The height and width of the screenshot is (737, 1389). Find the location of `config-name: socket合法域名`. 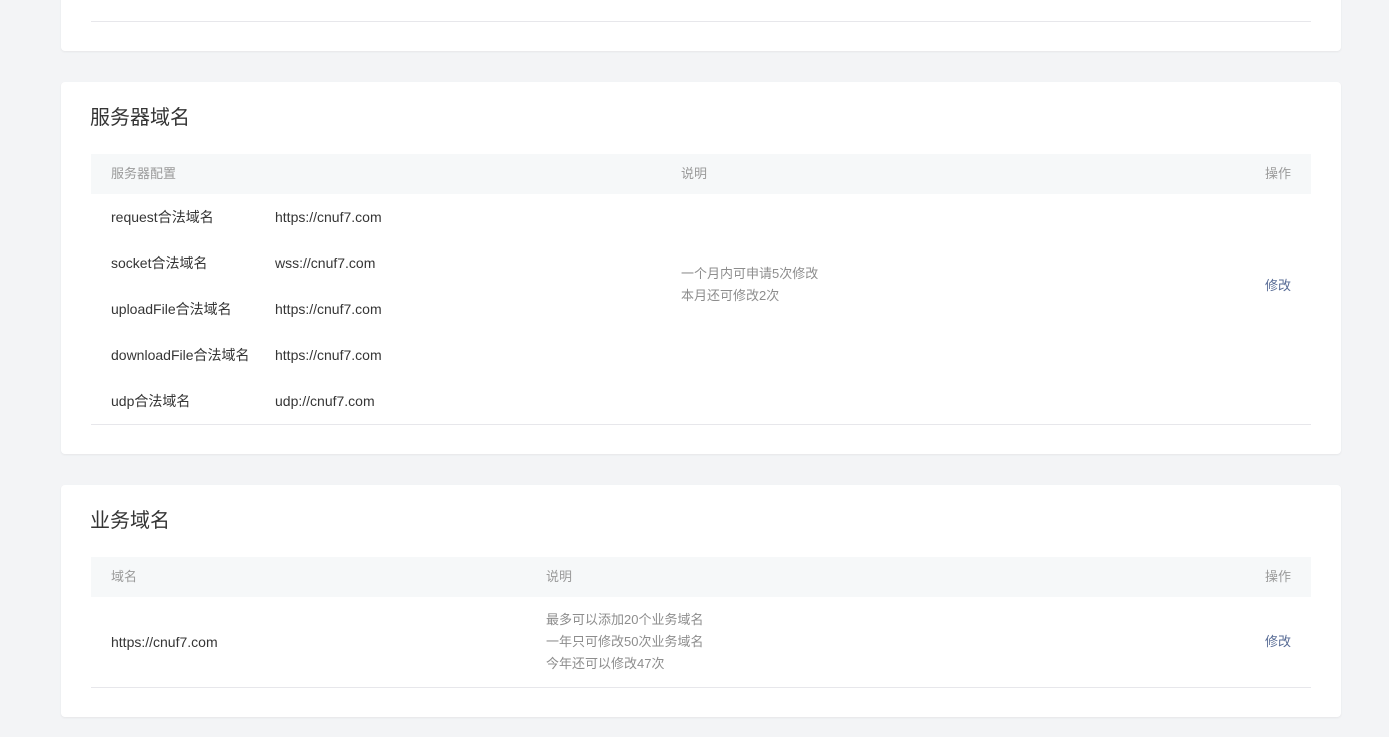

config-name: socket合法域名 is located at coordinates (159, 263).